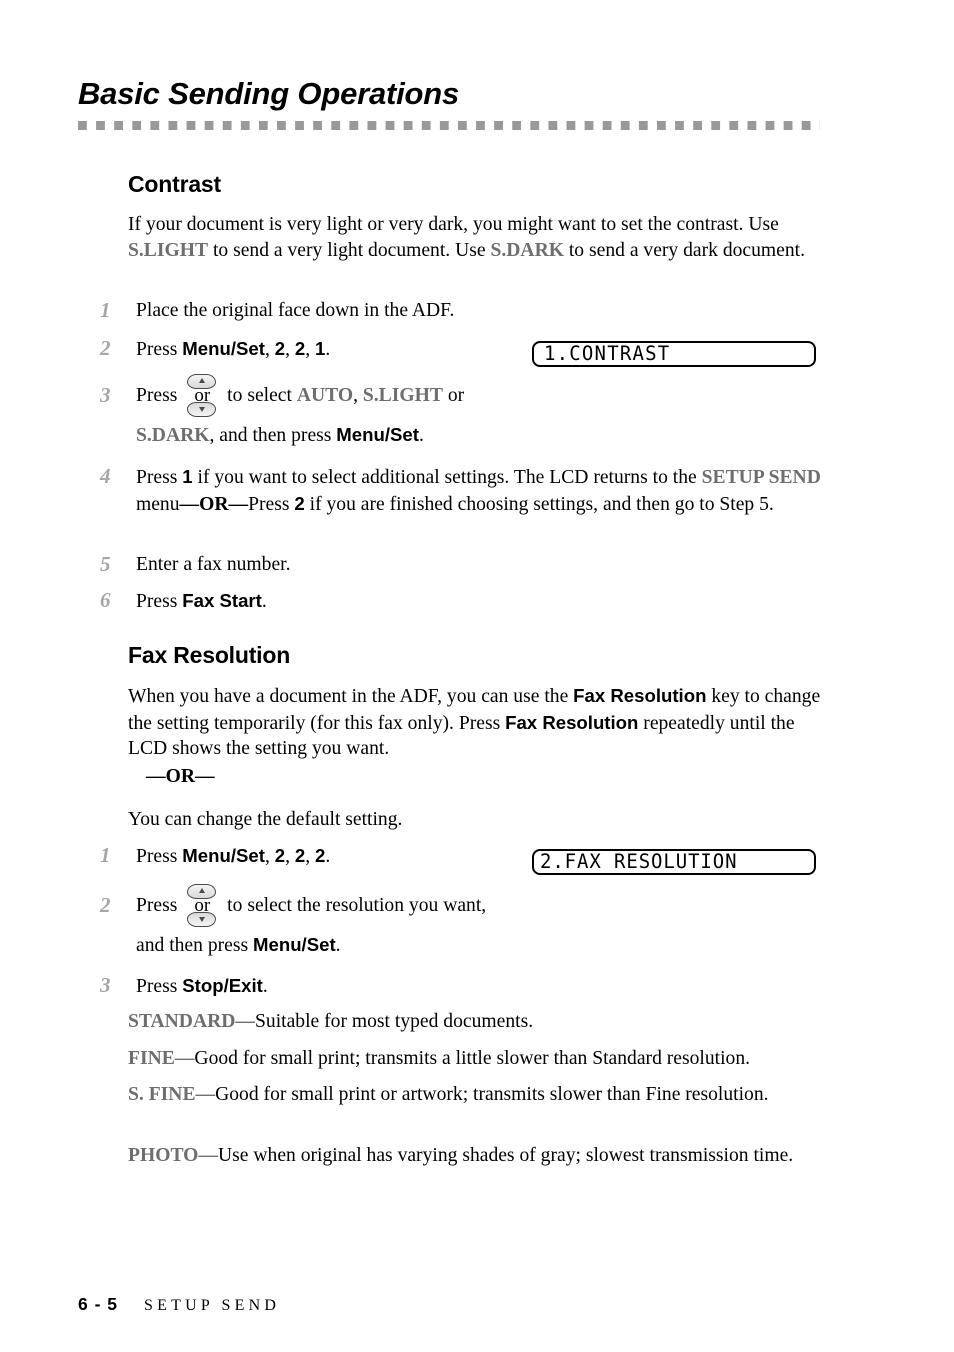 This screenshot has width=954, height=1352. What do you see at coordinates (105, 564) in the screenshot?
I see `step-number: 5` at bounding box center [105, 564].